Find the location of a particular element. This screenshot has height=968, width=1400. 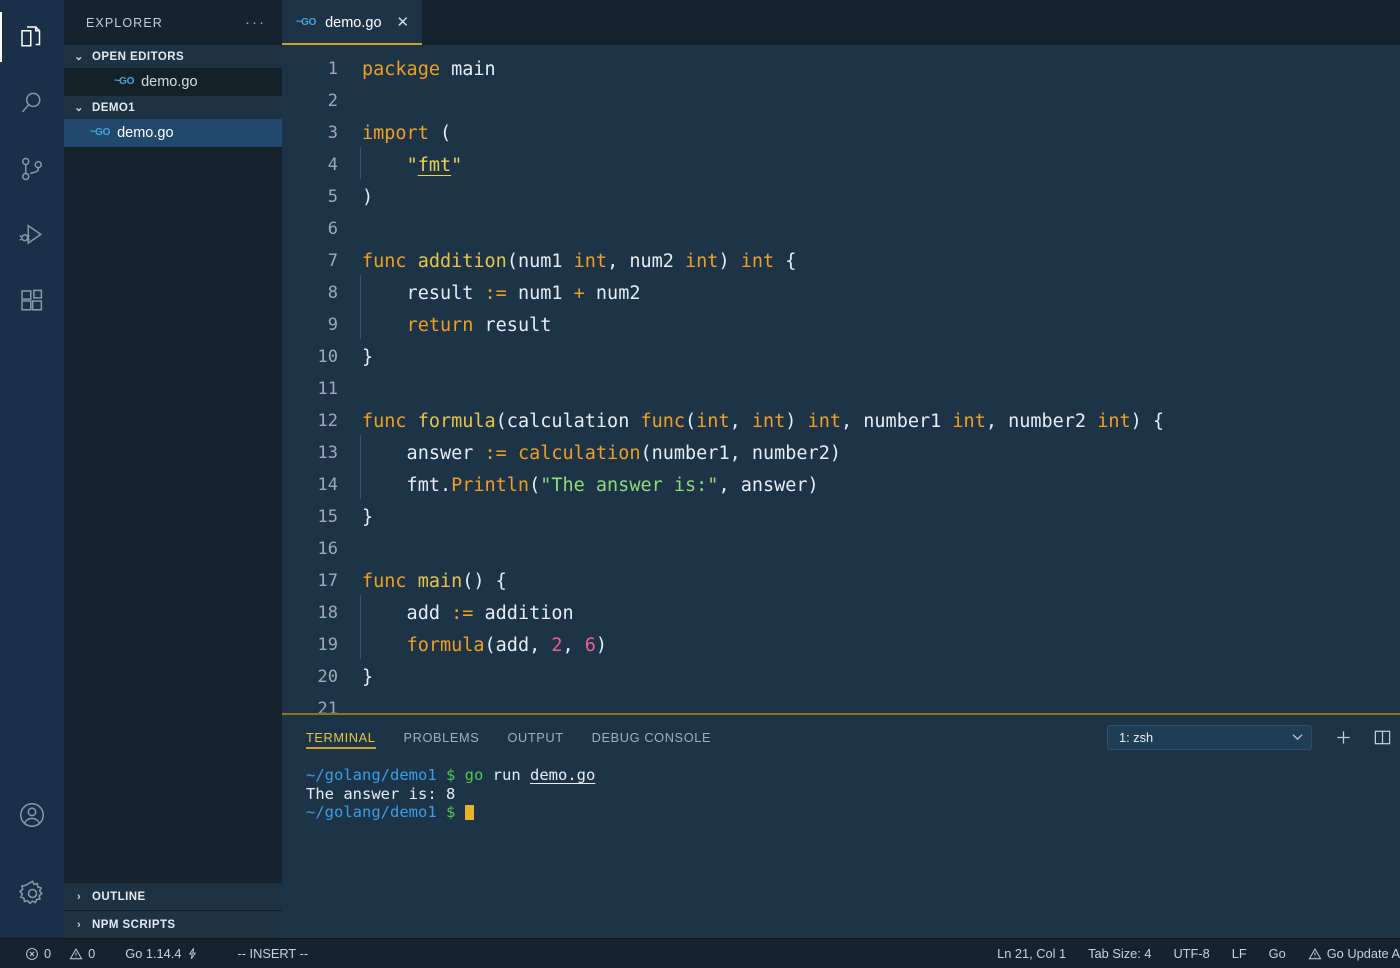

activity-manage is located at coordinates (32, 893).